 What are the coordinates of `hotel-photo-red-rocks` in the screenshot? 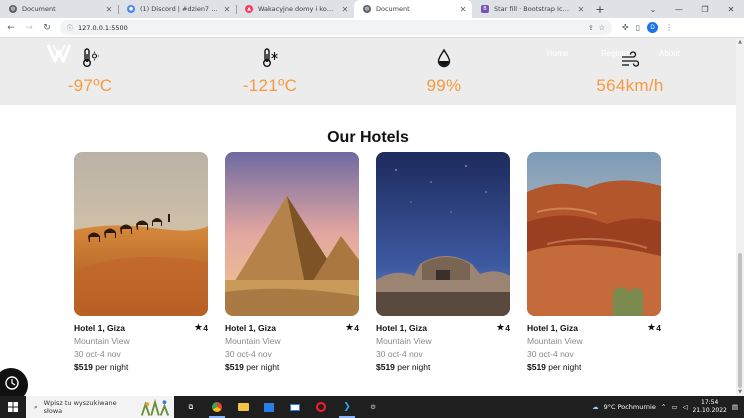 It's located at (594, 234).